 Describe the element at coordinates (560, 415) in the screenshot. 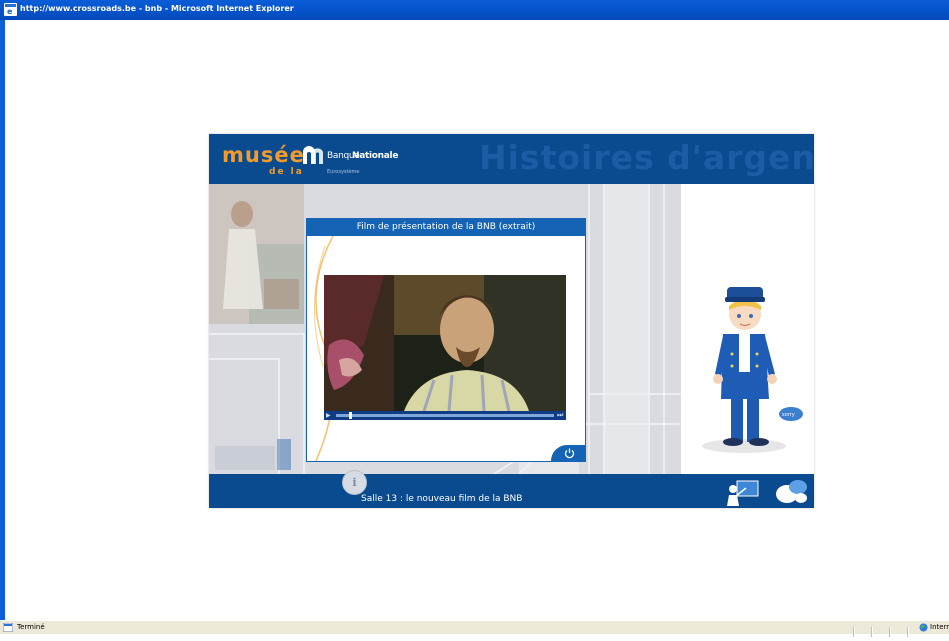

I see `skip-end-icon: ⏭` at that location.